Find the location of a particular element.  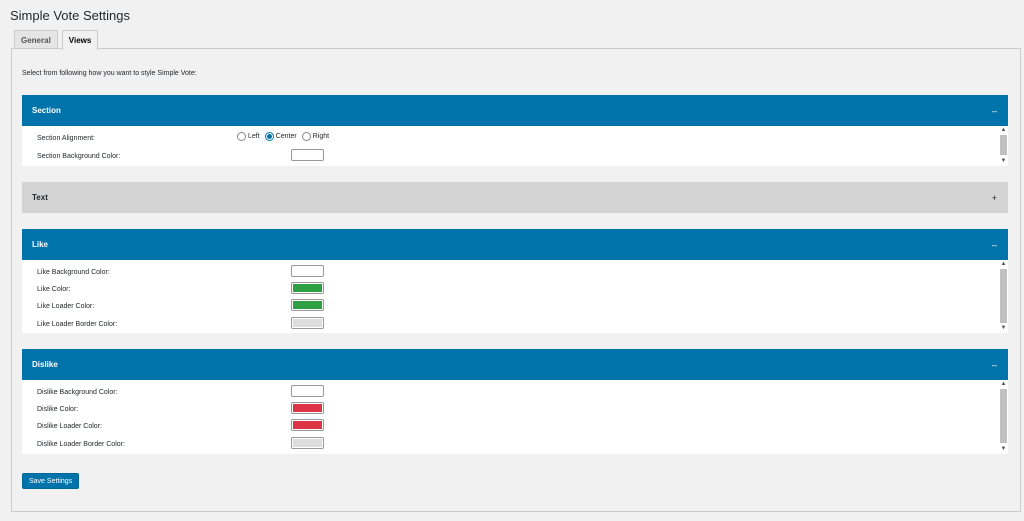

like-bg-color-swatch is located at coordinates (307, 271).